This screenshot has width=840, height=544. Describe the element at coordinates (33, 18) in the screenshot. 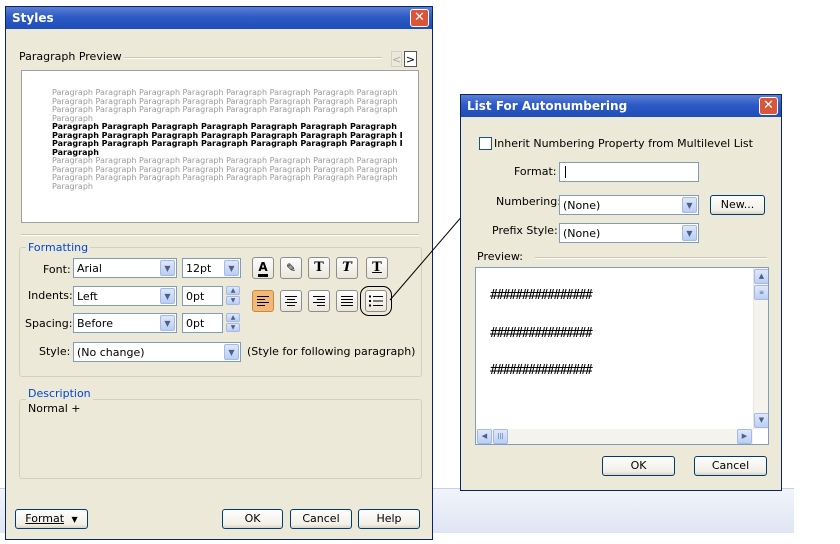

I see `styles-title: Styles` at that location.